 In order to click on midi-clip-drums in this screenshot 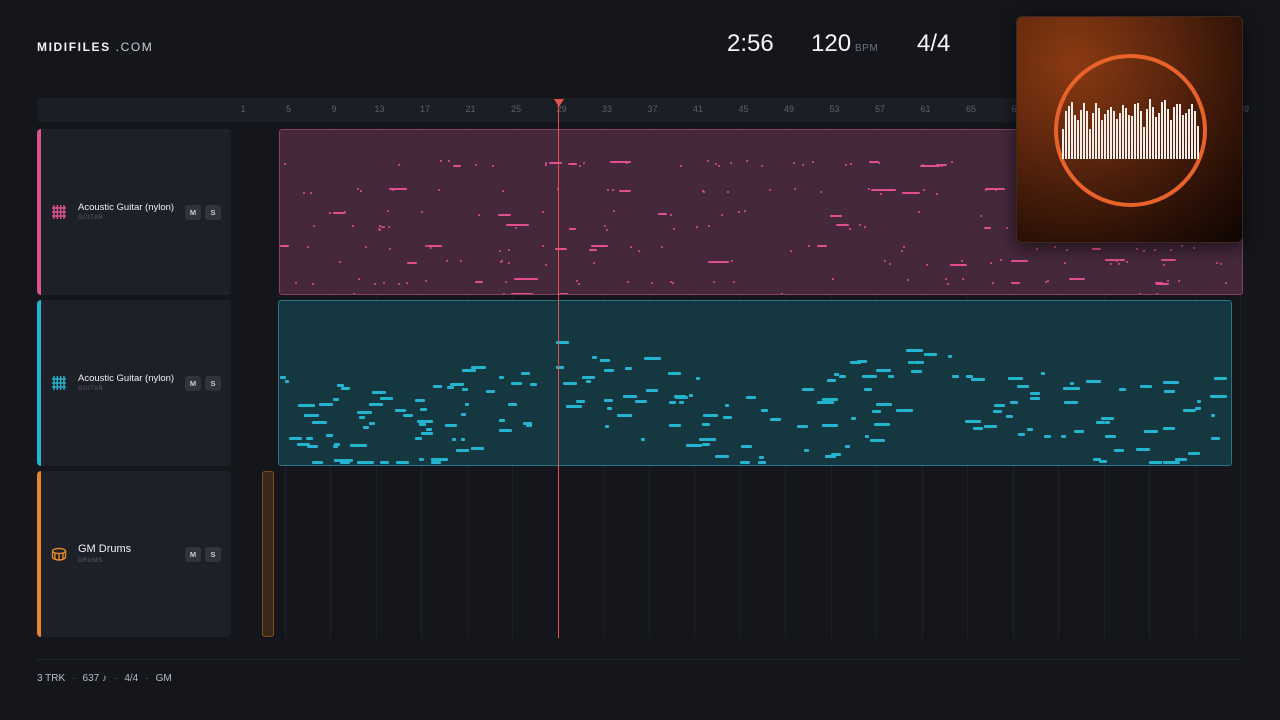, I will do `click(268, 554)`.